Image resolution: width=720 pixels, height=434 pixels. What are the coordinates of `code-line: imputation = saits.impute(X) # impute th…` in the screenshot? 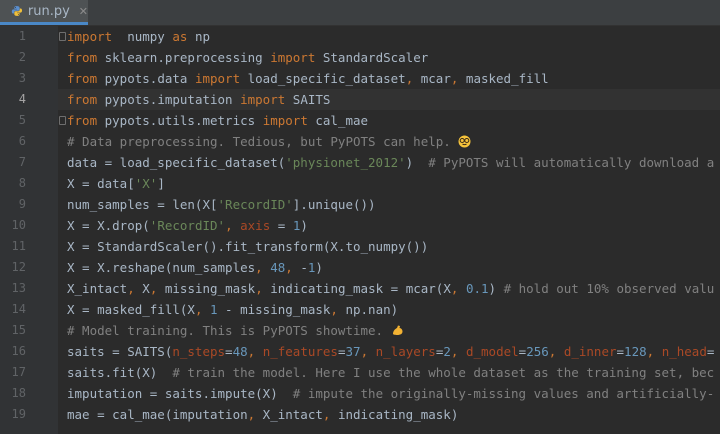 It's located at (386, 393).